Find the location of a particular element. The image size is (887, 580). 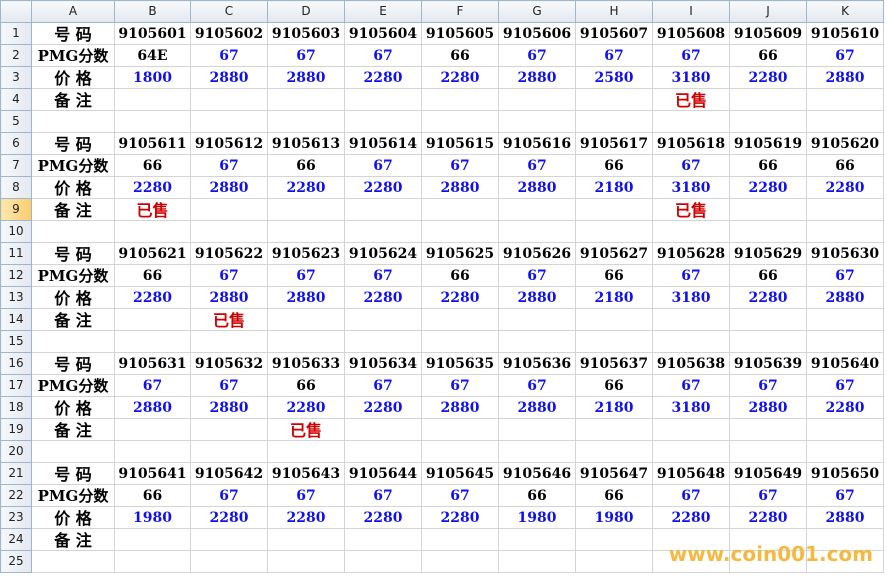

cell-b10 is located at coordinates (152, 231).